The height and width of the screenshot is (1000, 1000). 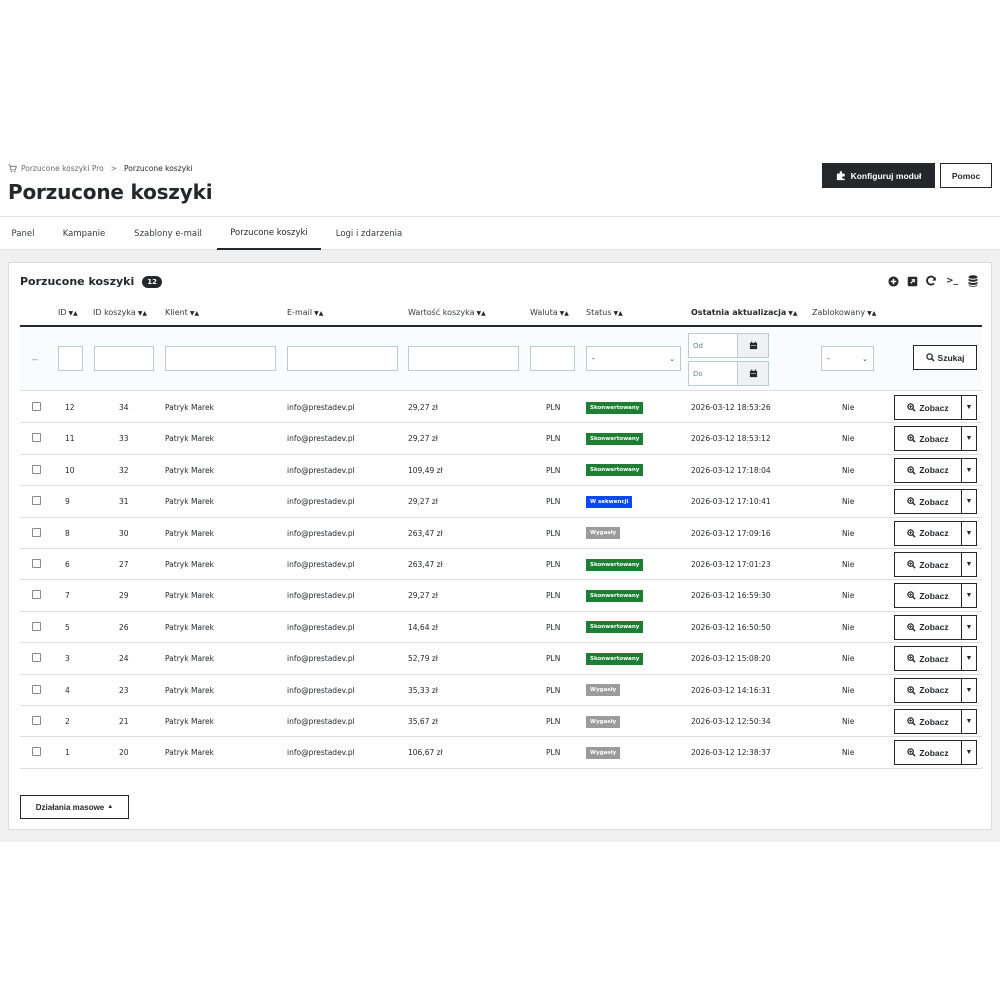 What do you see at coordinates (305, 312) in the screenshot?
I see `header-email: E-mail ▼▲` at bounding box center [305, 312].